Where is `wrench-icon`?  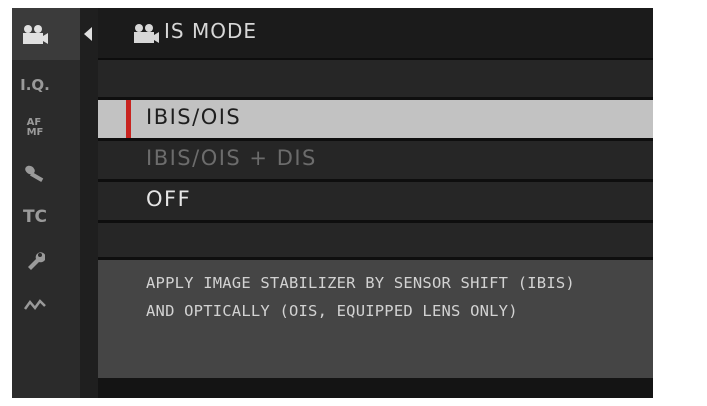 wrench-icon is located at coordinates (36, 261).